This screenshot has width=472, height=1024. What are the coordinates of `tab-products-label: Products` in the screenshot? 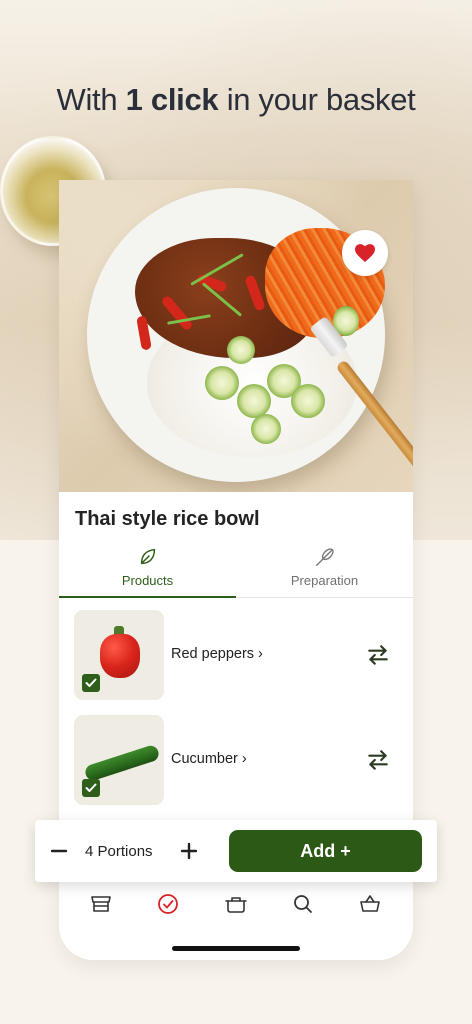 It's located at (147, 580).